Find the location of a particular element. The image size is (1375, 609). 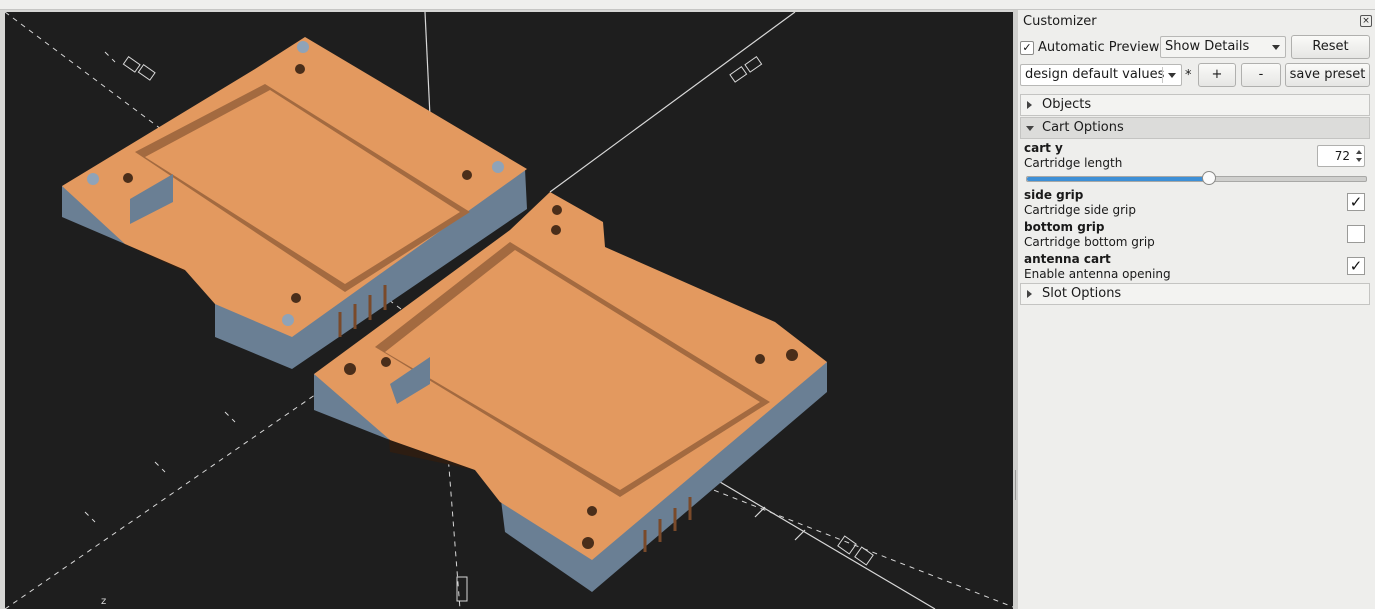

group-slot-options-label: Slot Options is located at coordinates (1082, 293).